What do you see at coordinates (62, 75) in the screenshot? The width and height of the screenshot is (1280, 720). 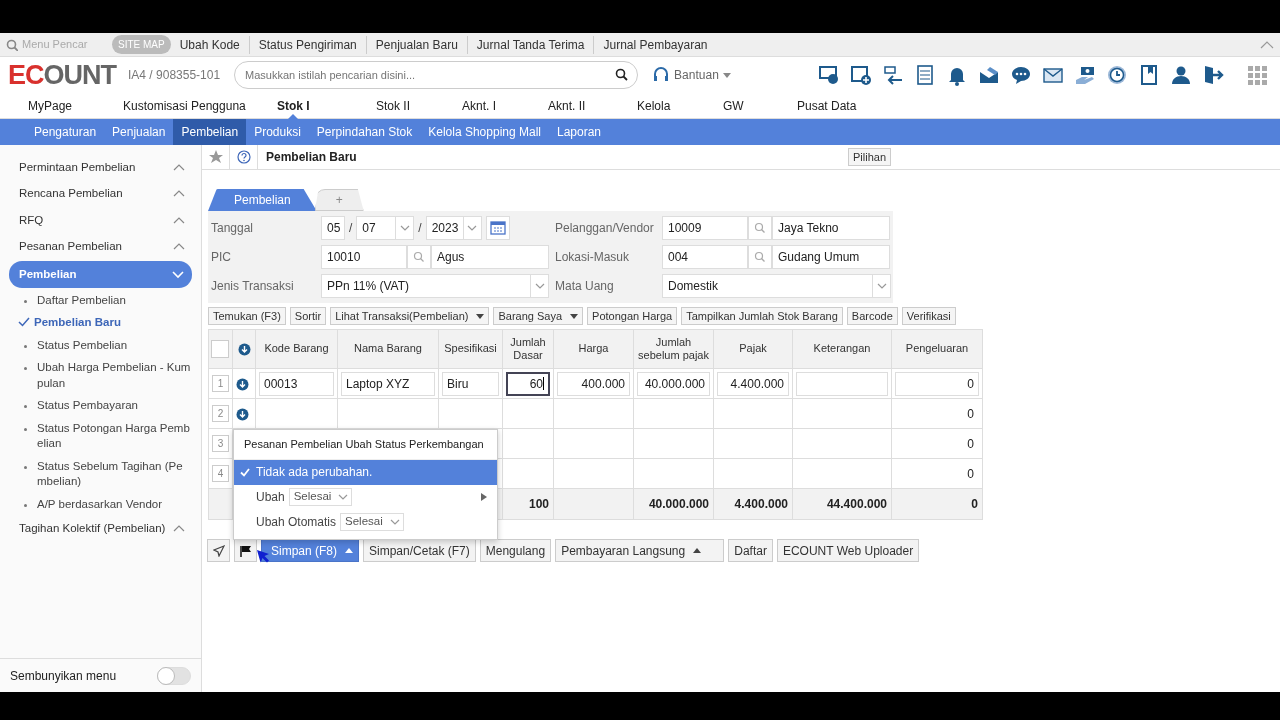 I see `logo: ECOUNT` at bounding box center [62, 75].